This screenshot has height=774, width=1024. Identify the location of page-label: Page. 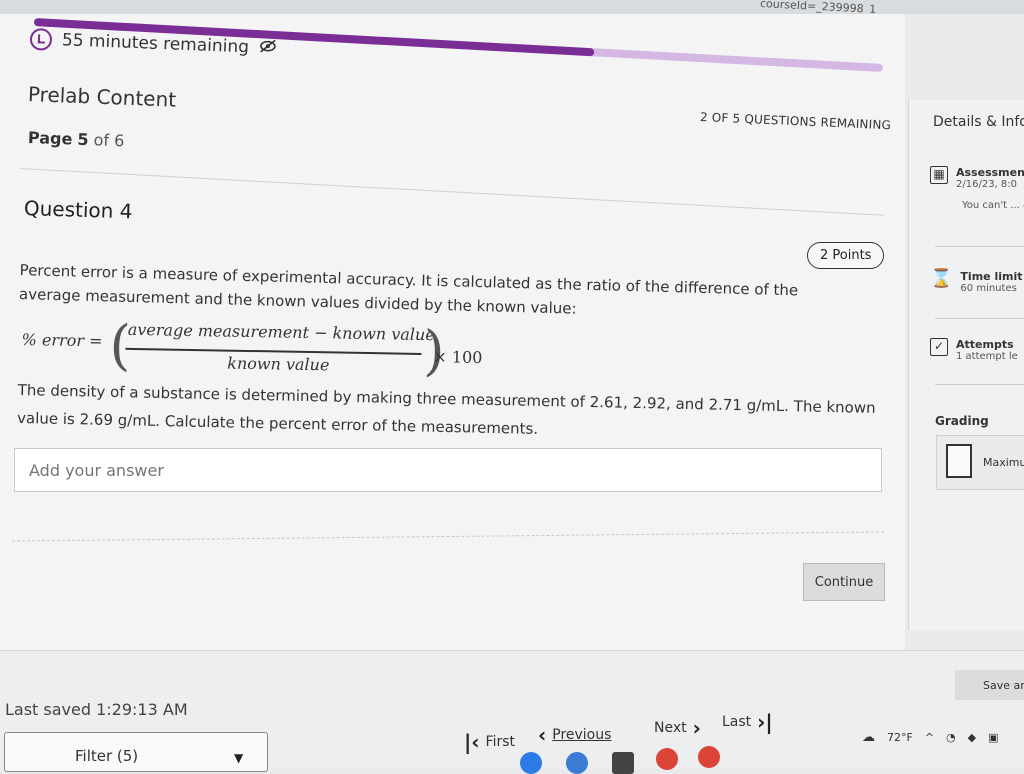
(50, 138).